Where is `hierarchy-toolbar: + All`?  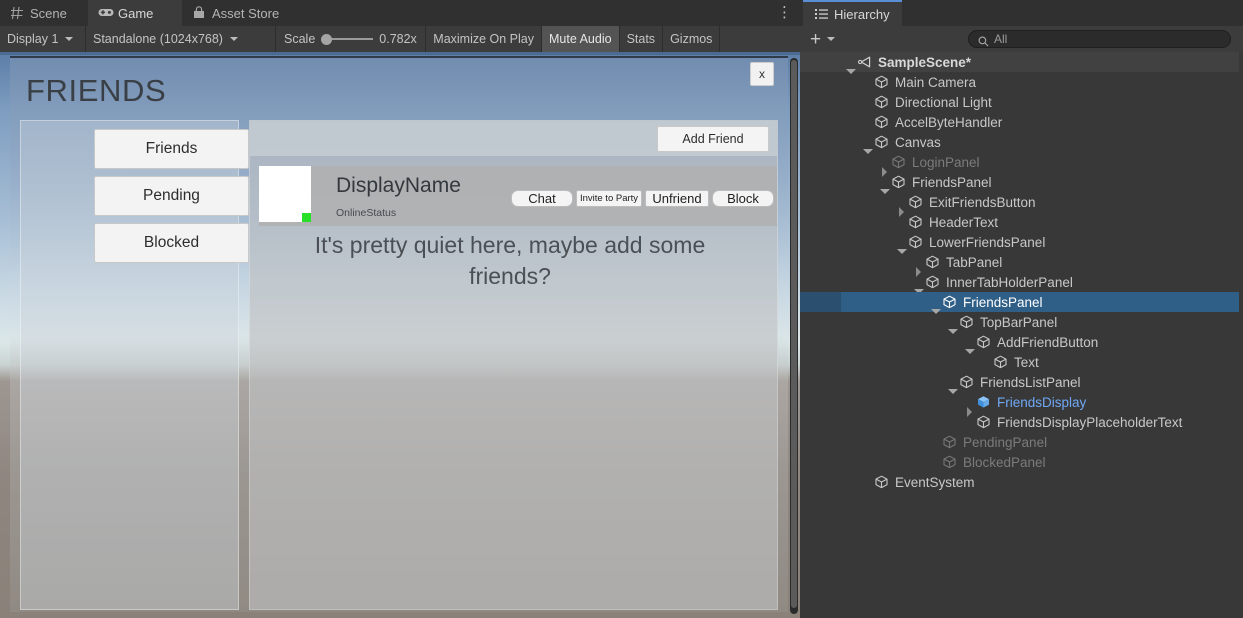 hierarchy-toolbar: + All is located at coordinates (1021, 39).